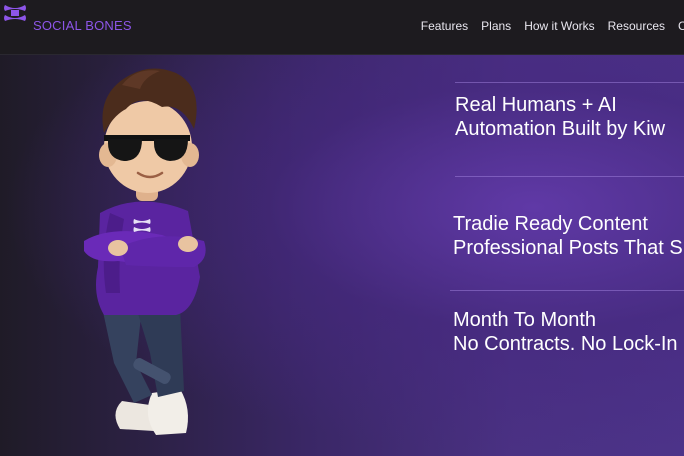  I want to click on feature-title: Tradie Ready Content, so click(550, 224).